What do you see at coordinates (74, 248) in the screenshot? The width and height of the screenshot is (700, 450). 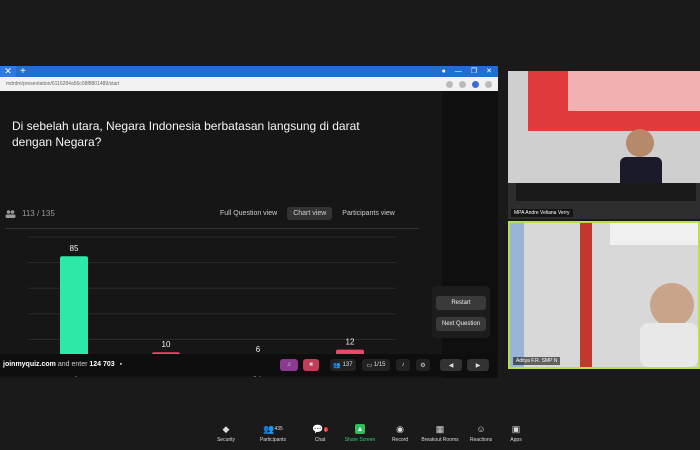 I see `bar-value-label: 85` at bounding box center [74, 248].